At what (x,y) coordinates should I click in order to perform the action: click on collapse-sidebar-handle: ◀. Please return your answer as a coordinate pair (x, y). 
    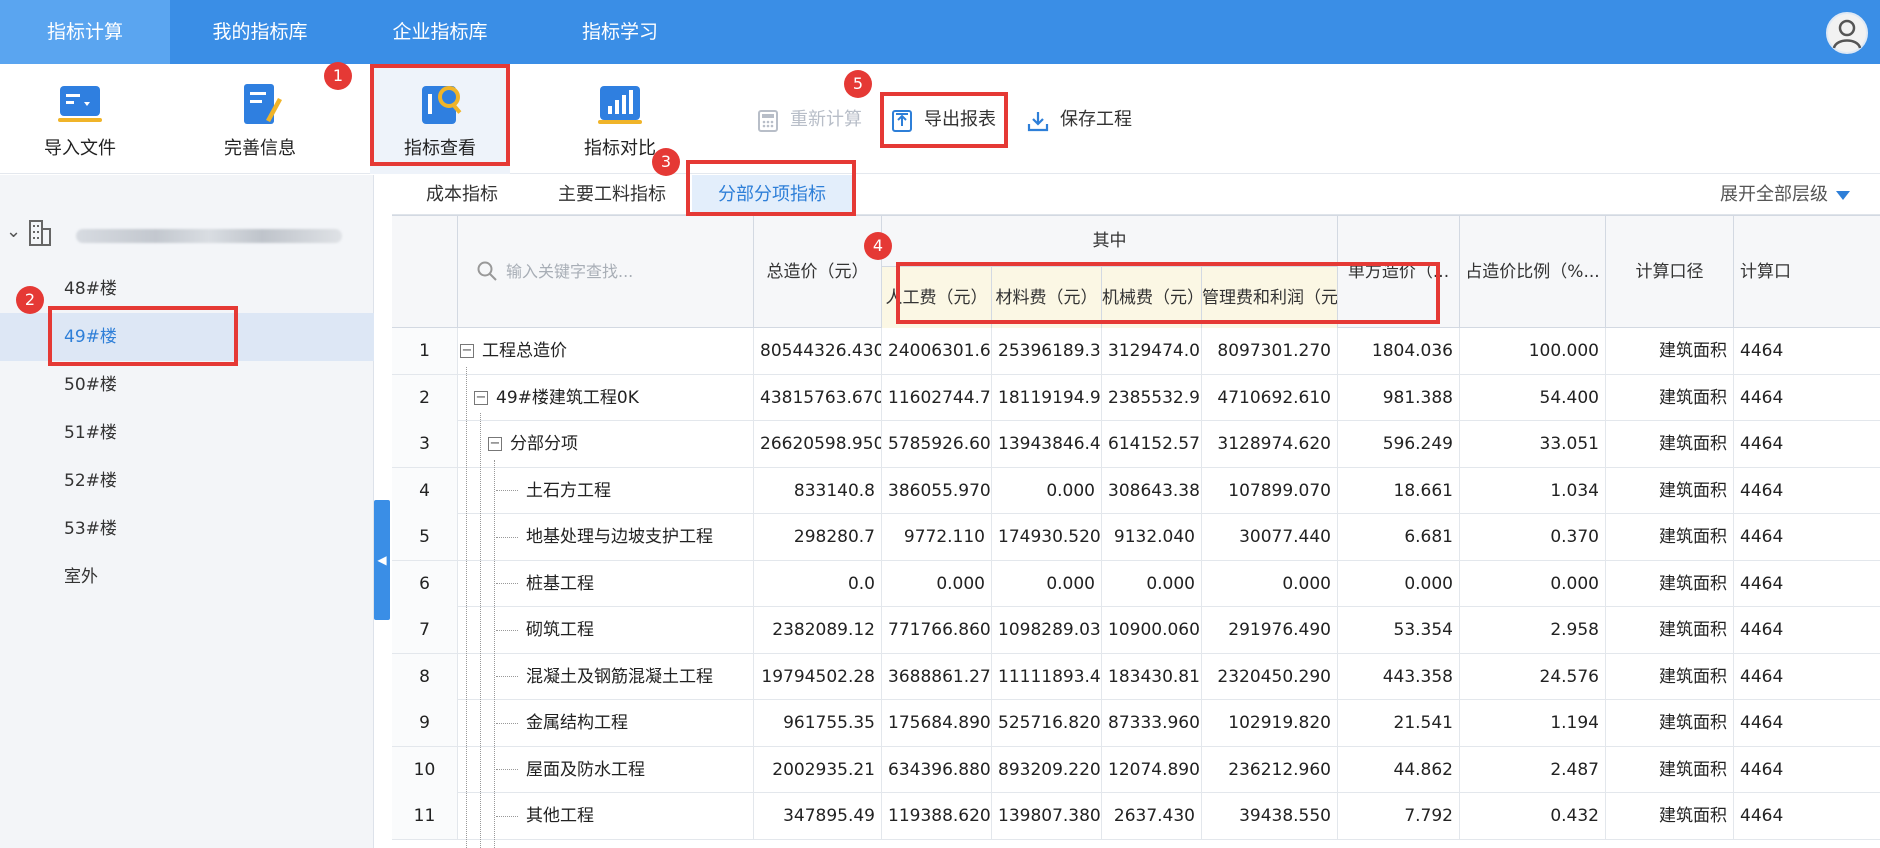
    Looking at the image, I should click on (382, 560).